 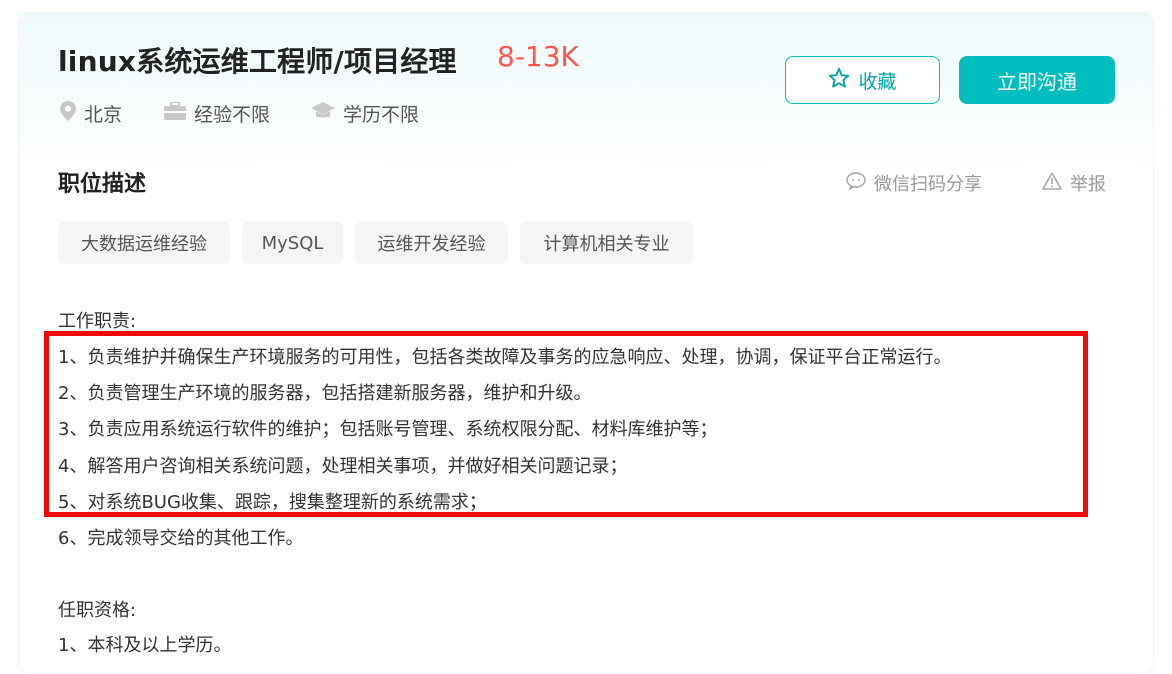 What do you see at coordinates (232, 115) in the screenshot?
I see `experience-text: 经验不限` at bounding box center [232, 115].